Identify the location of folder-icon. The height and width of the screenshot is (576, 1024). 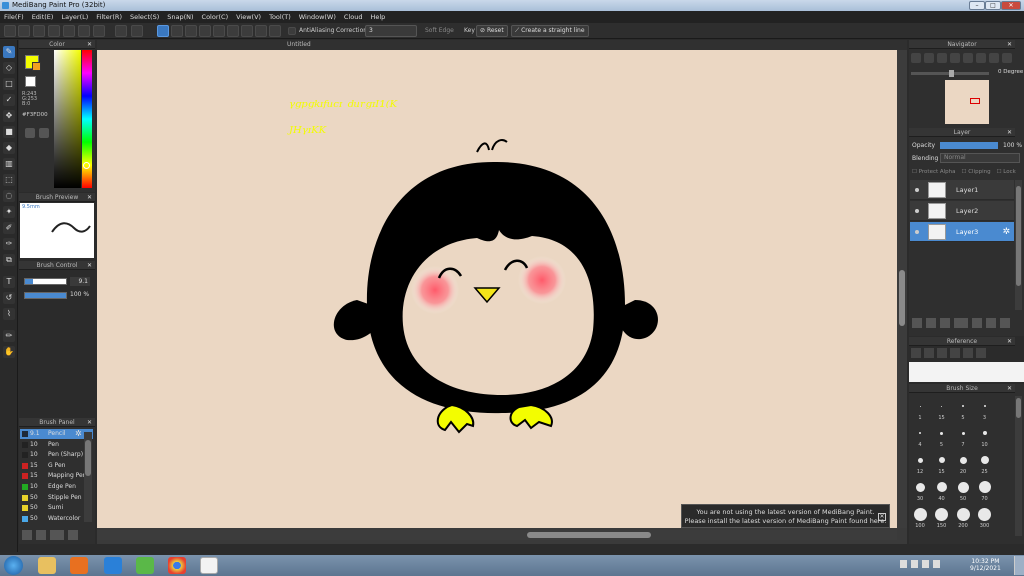
(977, 323).